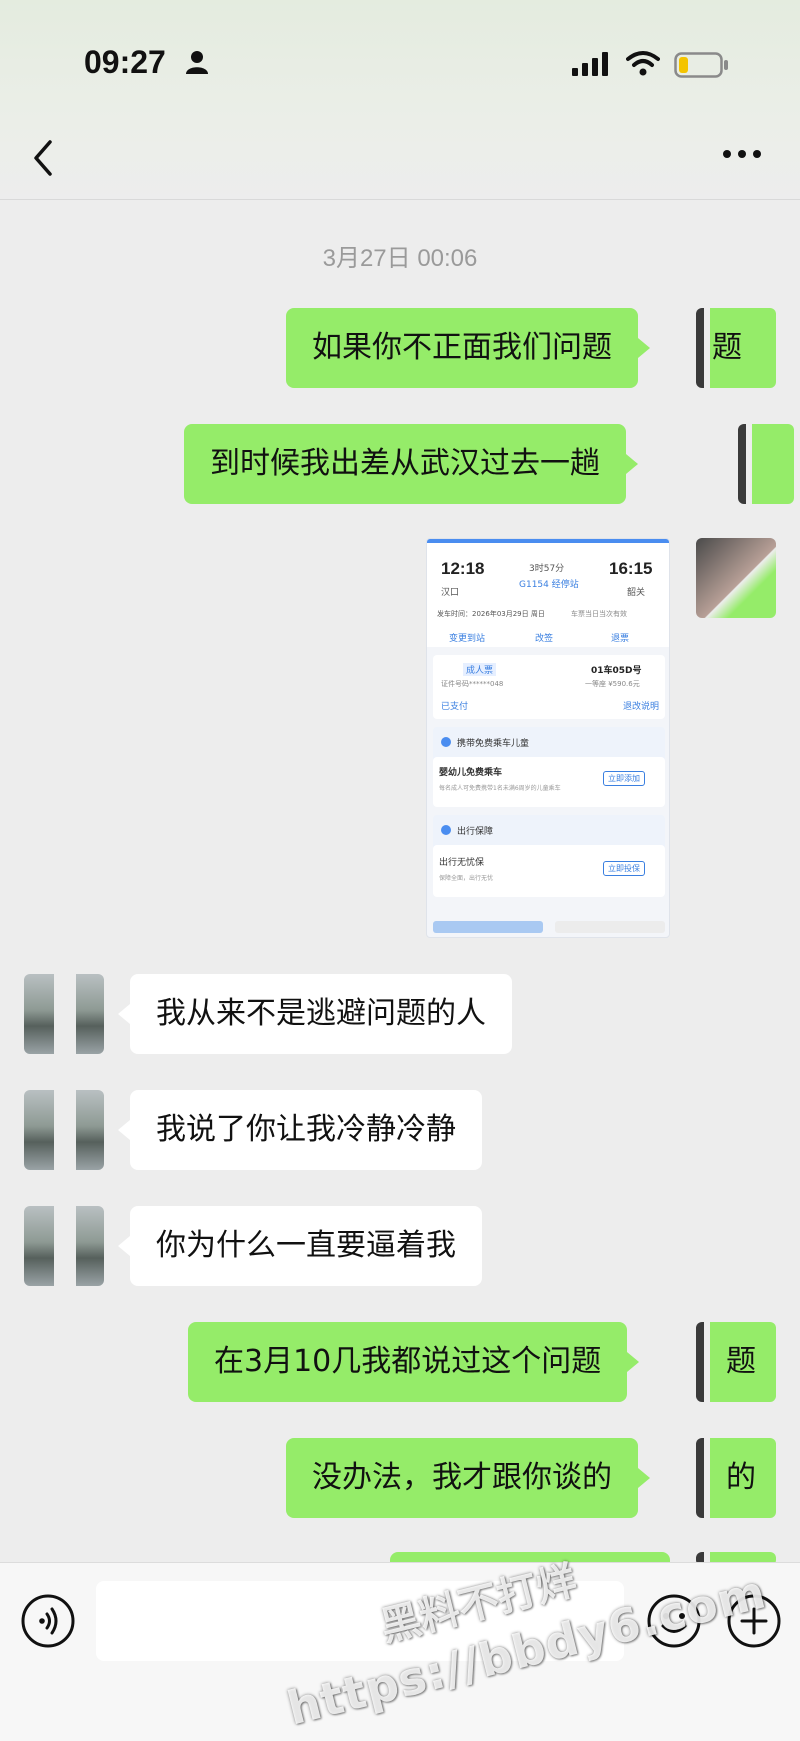  What do you see at coordinates (636, 593) in the screenshot?
I see `ticket-arrive-station: 韶关` at bounding box center [636, 593].